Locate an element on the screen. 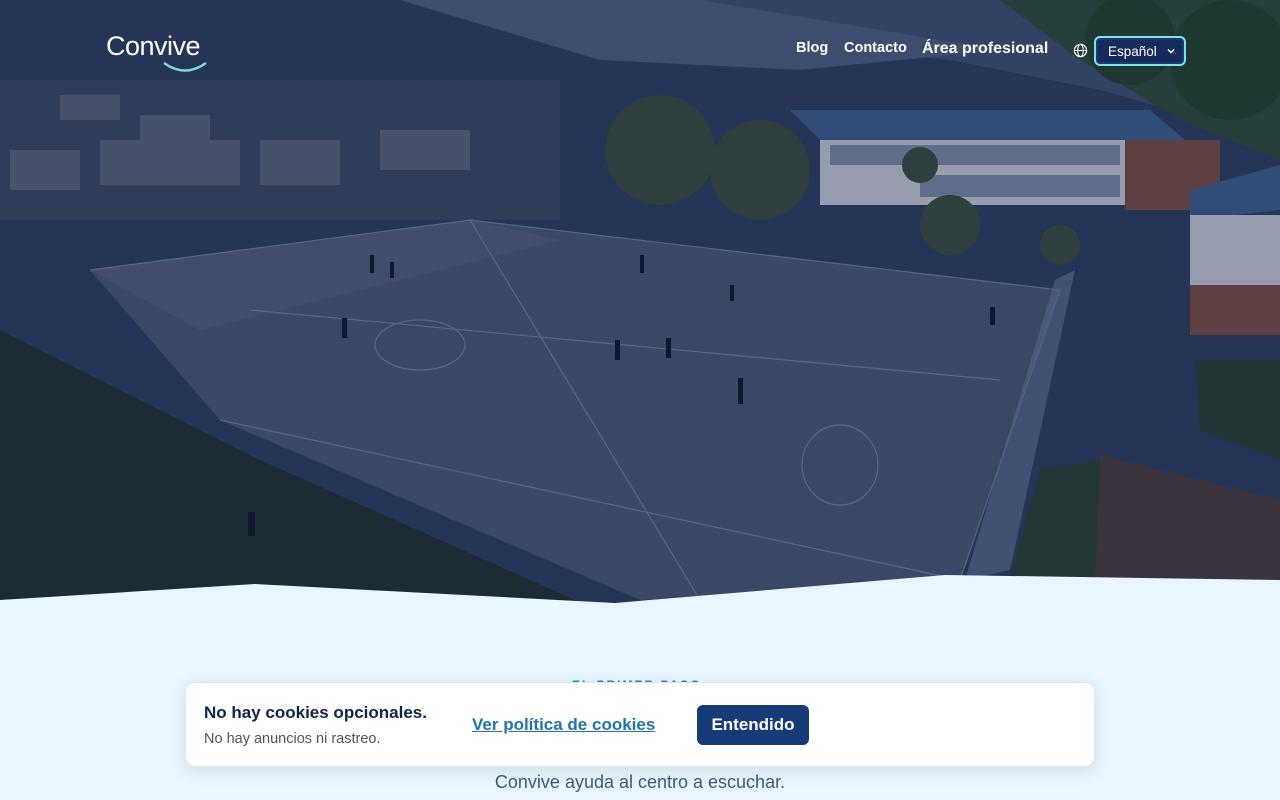 The width and height of the screenshot is (1280, 800). language-select-value: Español is located at coordinates (1132, 51).